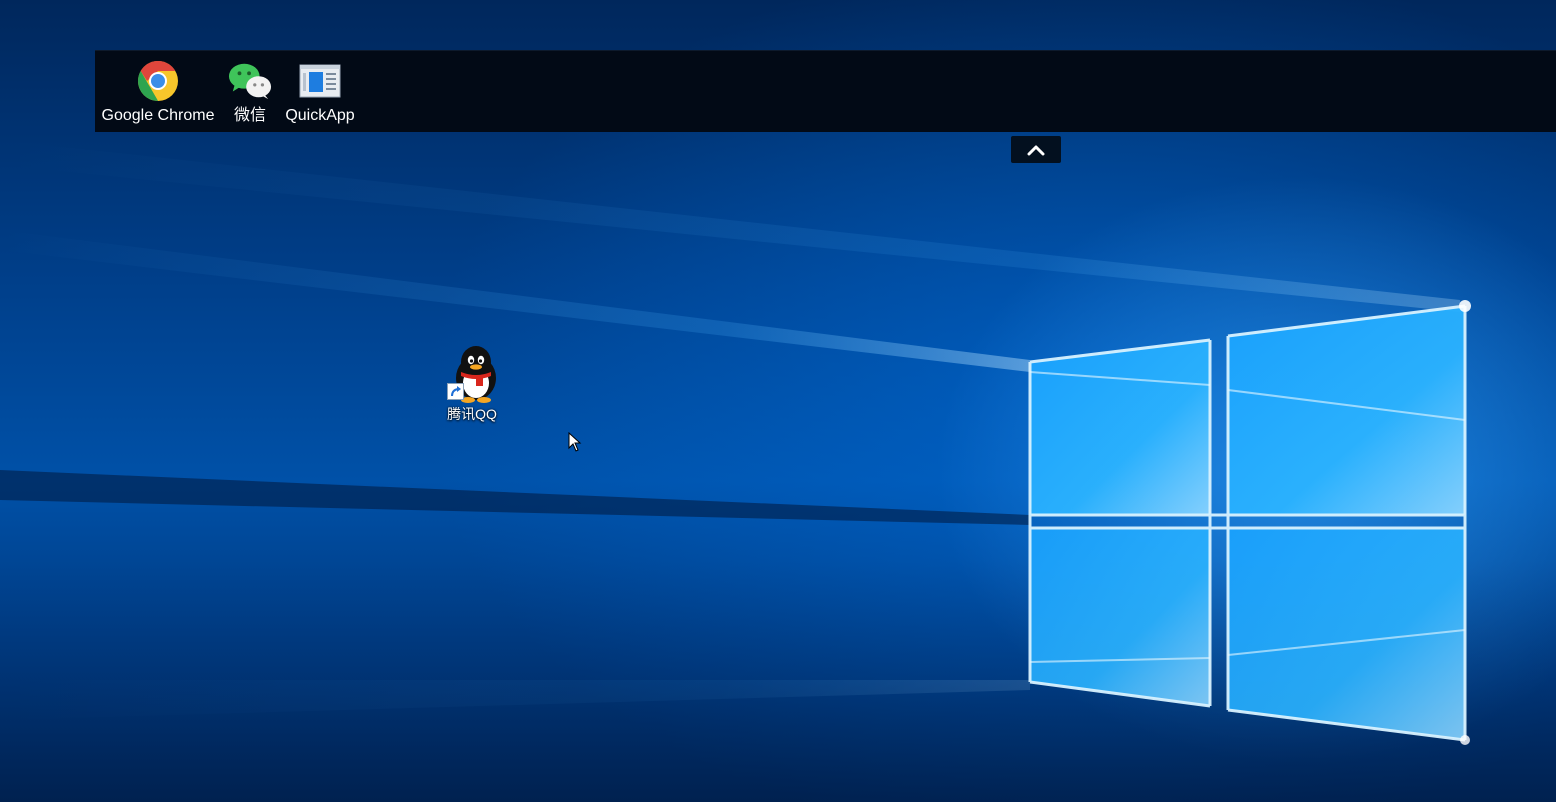  What do you see at coordinates (249, 115) in the screenshot?
I see `launcher-item-label: 微信` at bounding box center [249, 115].